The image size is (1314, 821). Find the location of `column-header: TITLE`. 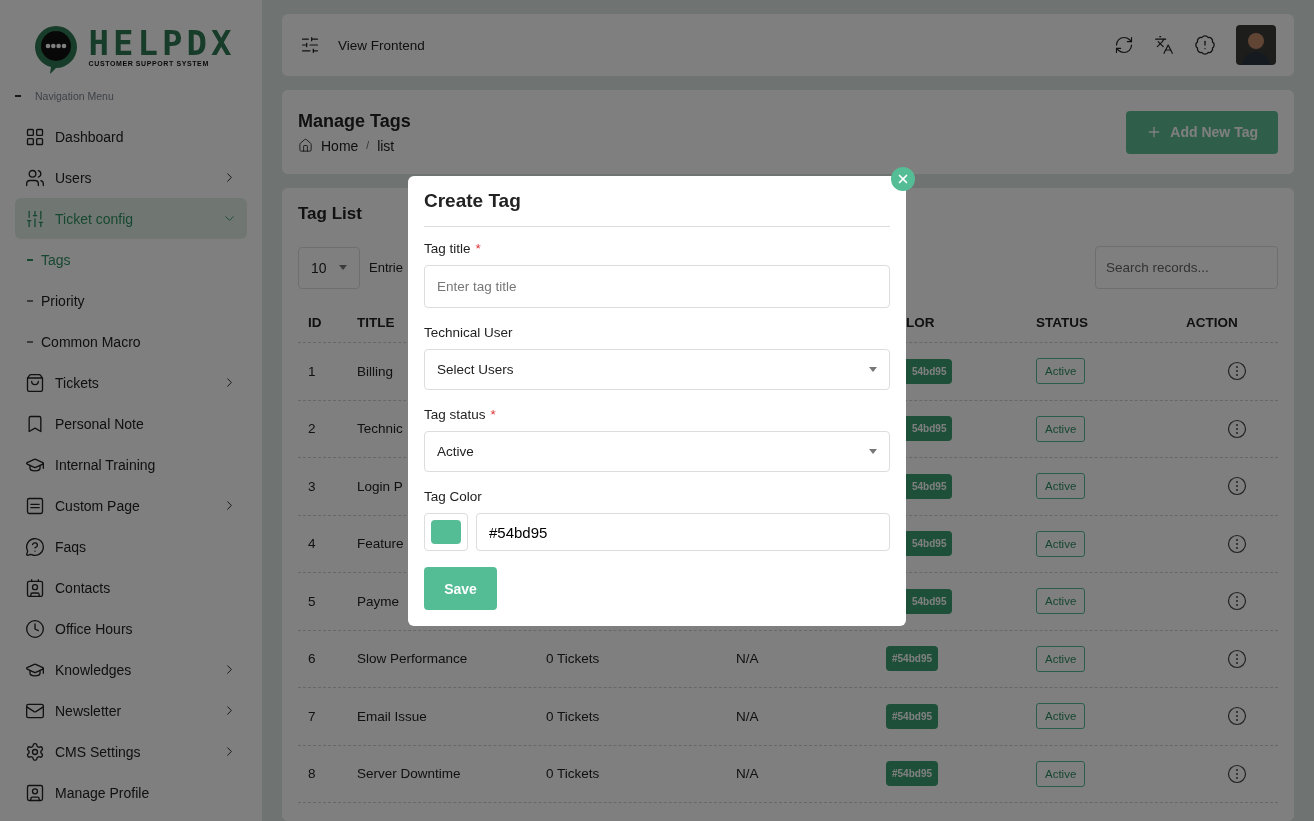

column-header: TITLE is located at coordinates (376, 322).